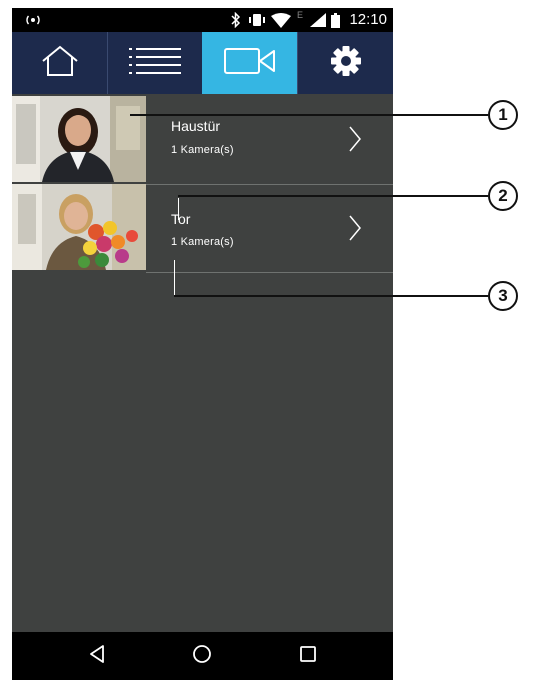 The width and height of the screenshot is (537, 682). I want to click on tab-list, so click(154, 63).